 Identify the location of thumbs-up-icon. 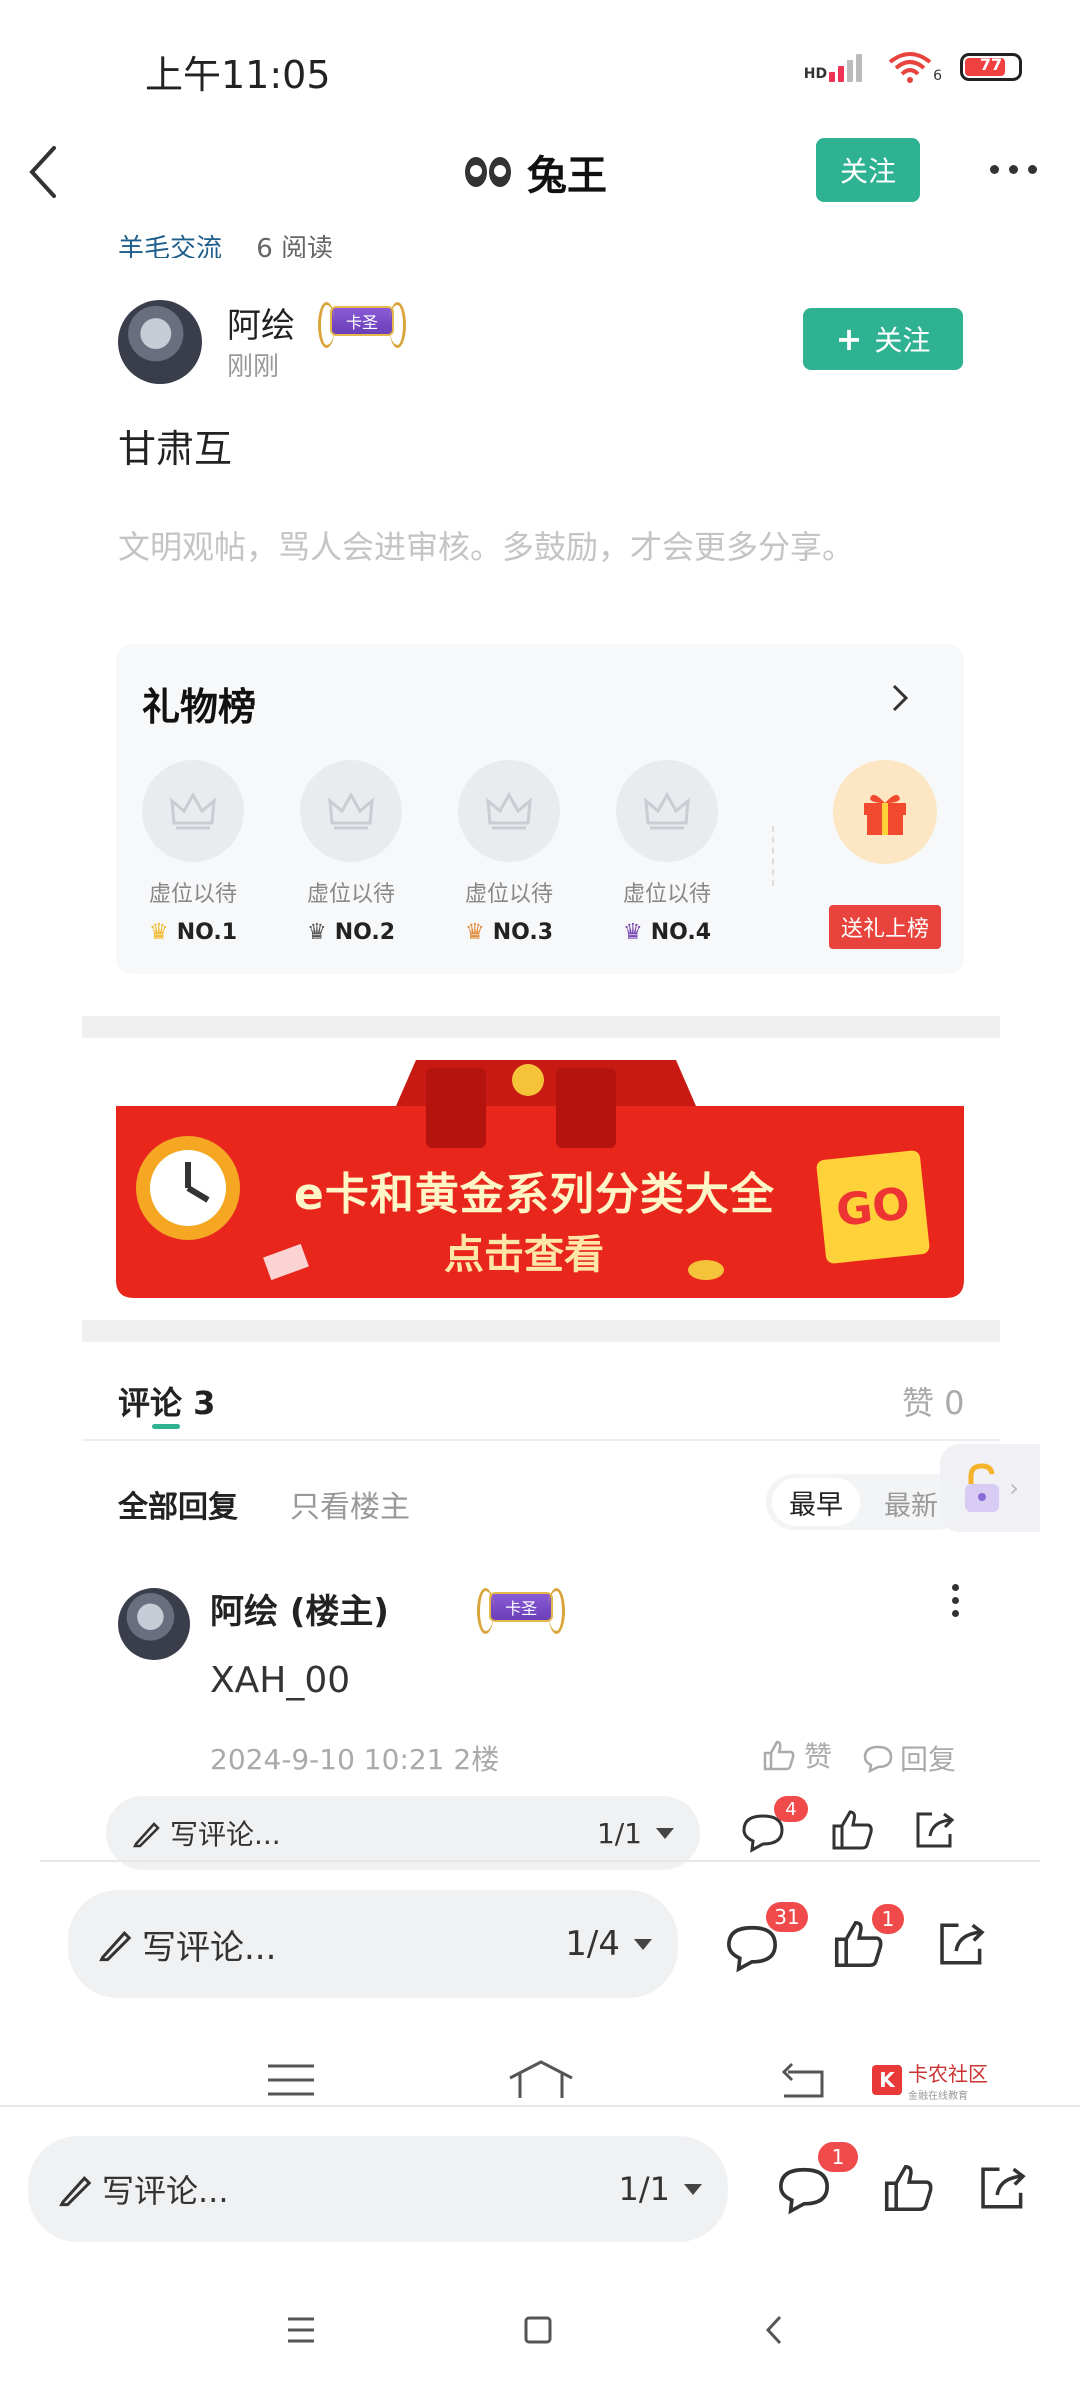
(779, 1755).